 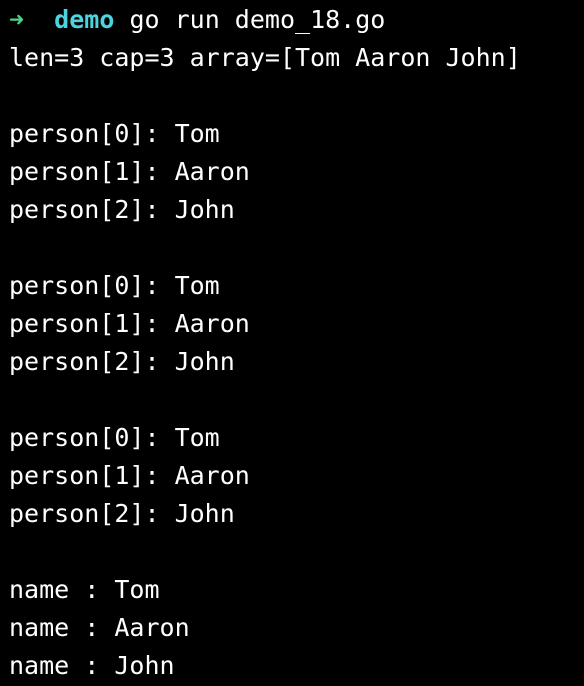 What do you see at coordinates (92, 665) in the screenshot?
I see `output-line: name : John` at bounding box center [92, 665].